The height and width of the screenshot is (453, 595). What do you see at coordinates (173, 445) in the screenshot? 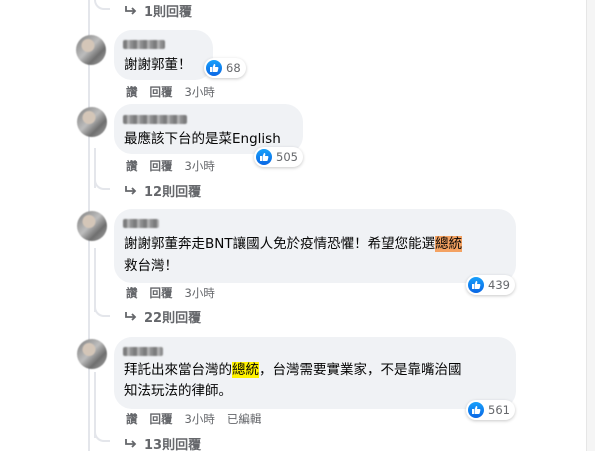
I see `replies-count: 13則回覆` at bounding box center [173, 445].